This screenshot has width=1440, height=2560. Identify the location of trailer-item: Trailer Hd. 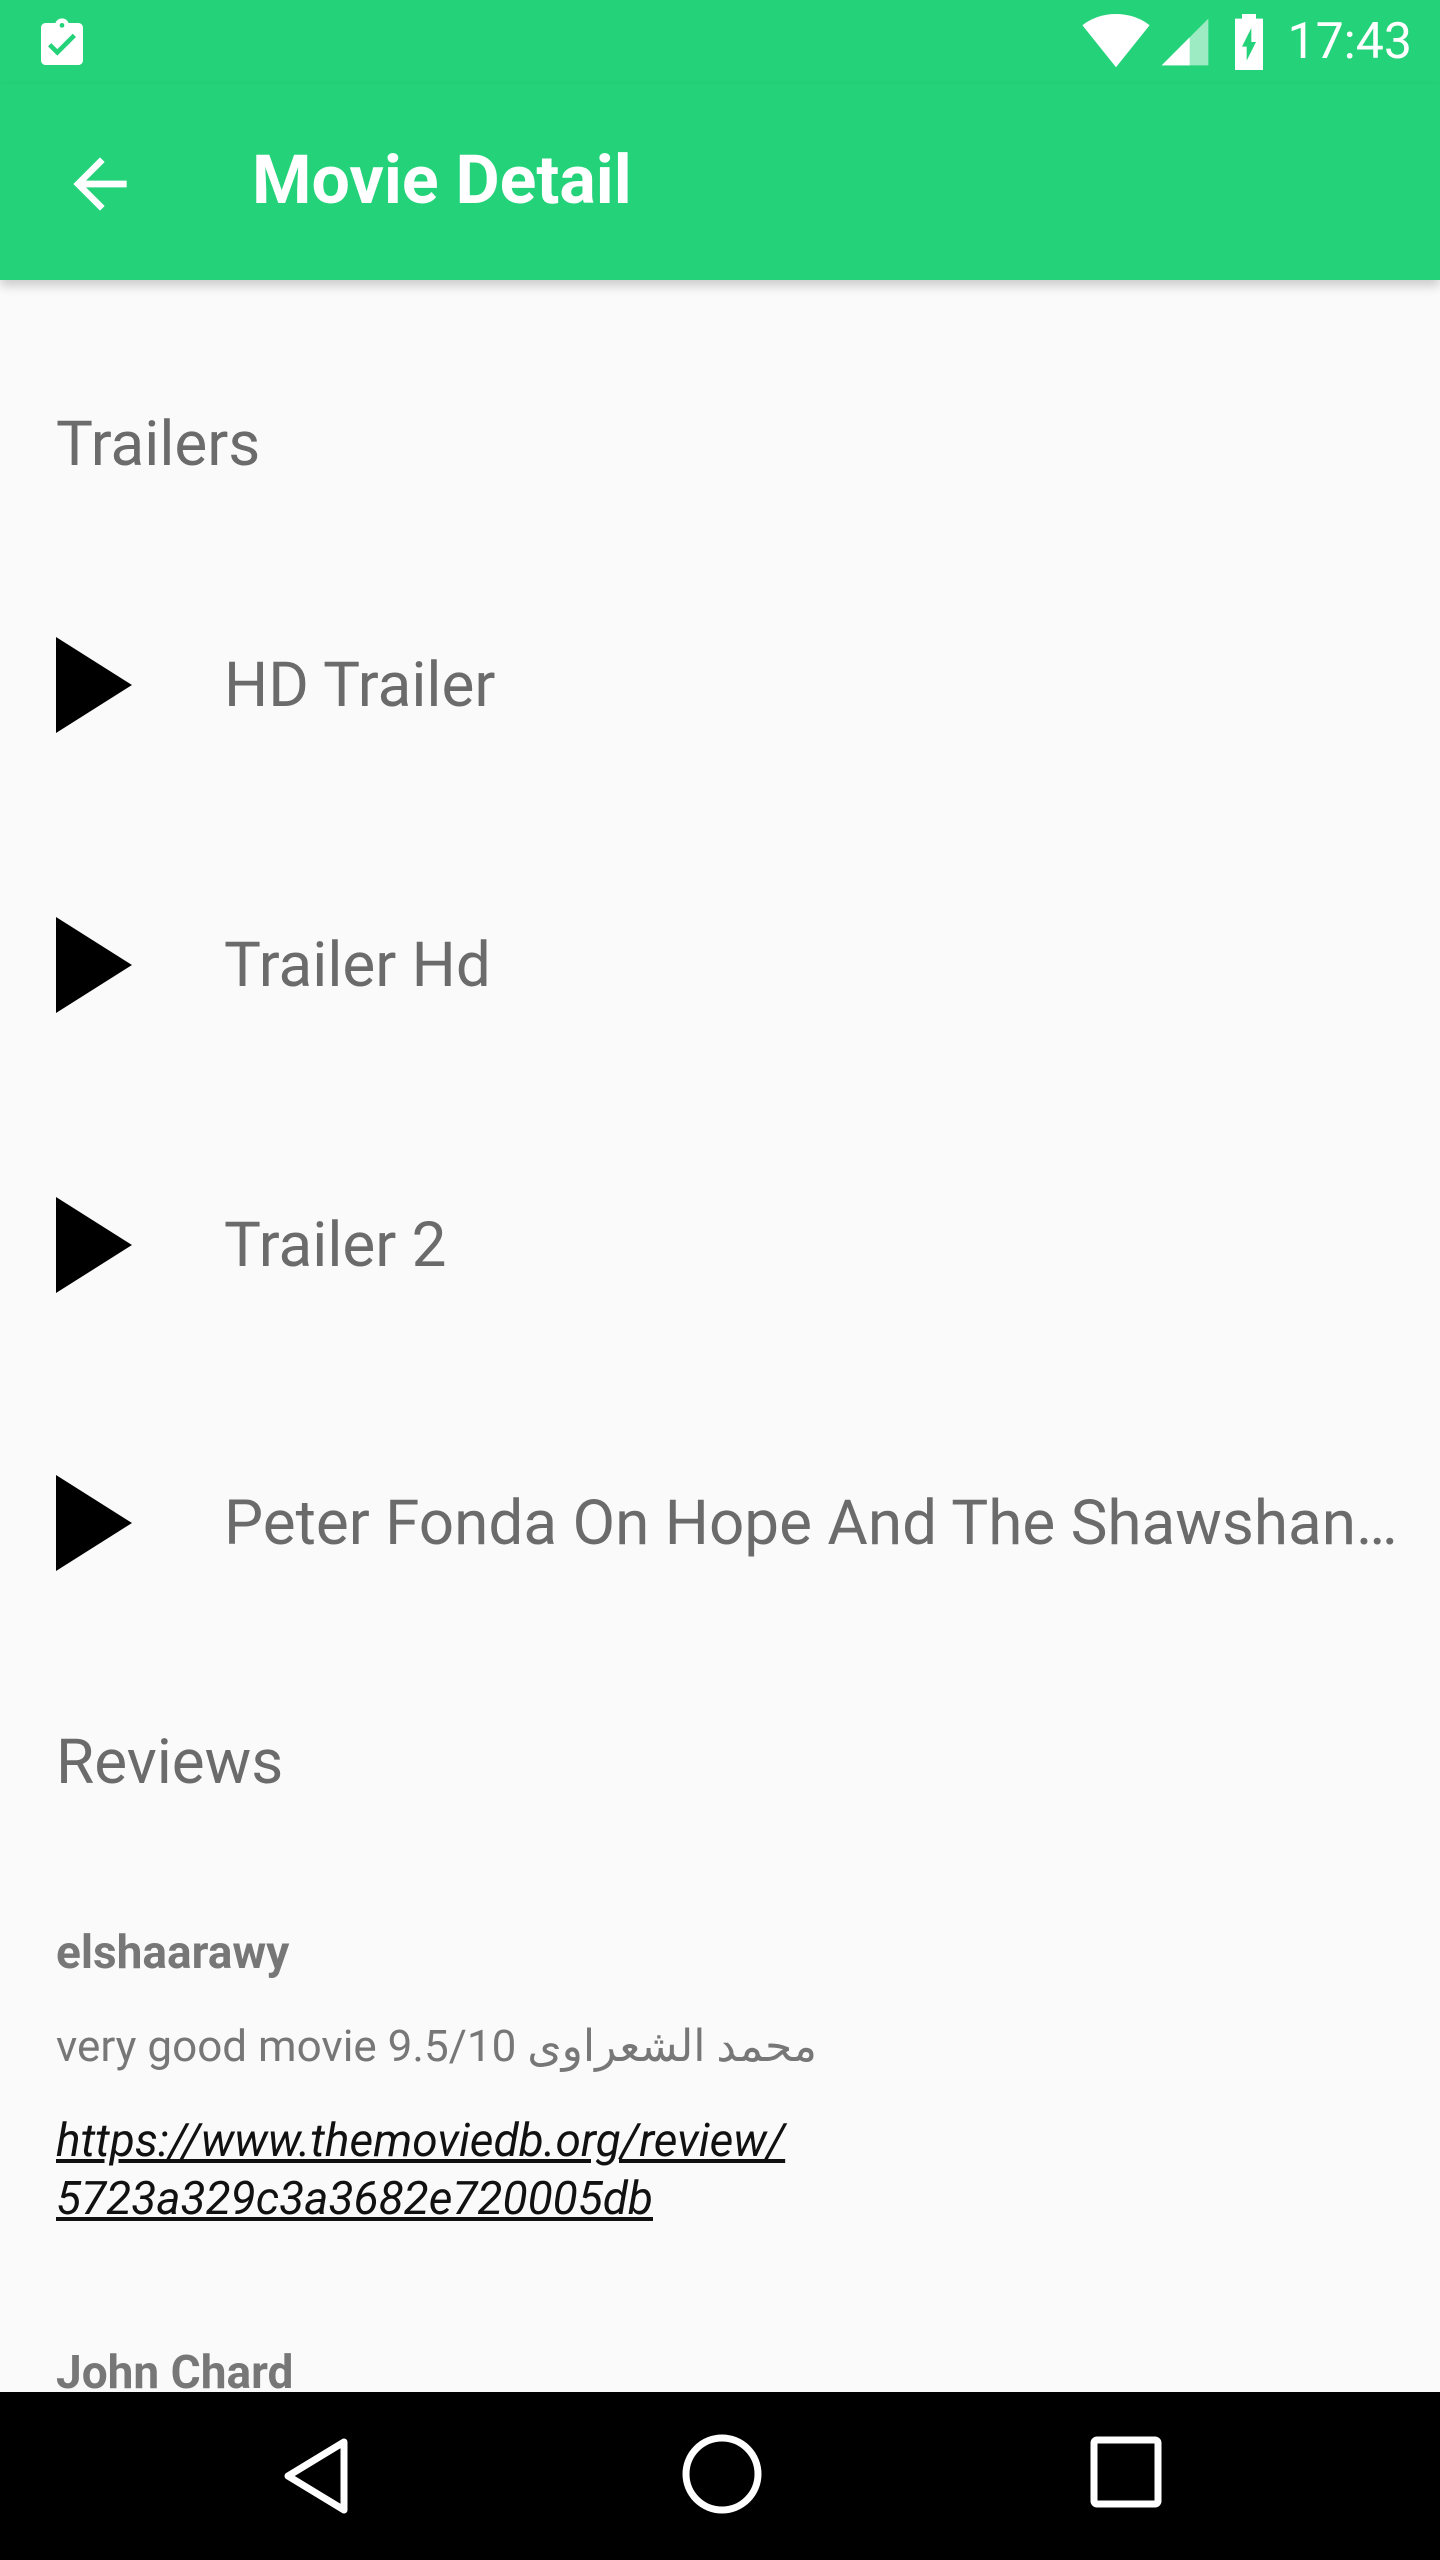
(720, 965).